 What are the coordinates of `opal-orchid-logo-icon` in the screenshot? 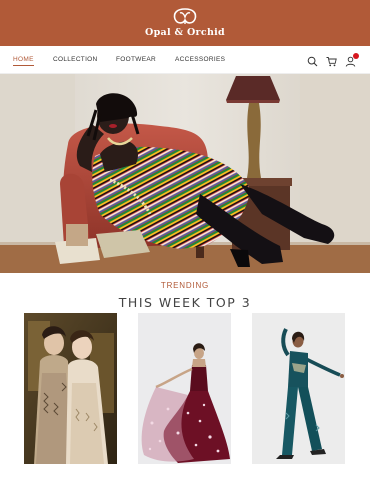 It's located at (185, 17).